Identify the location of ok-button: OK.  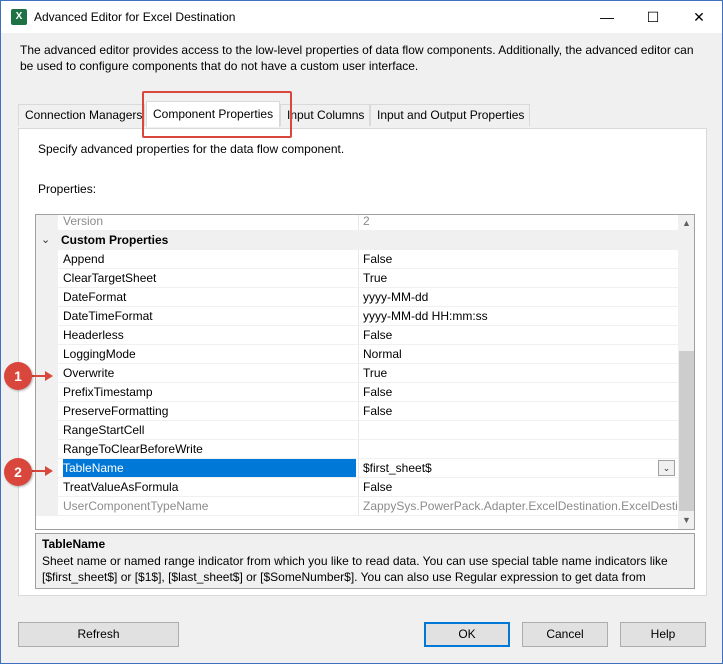
(467, 634).